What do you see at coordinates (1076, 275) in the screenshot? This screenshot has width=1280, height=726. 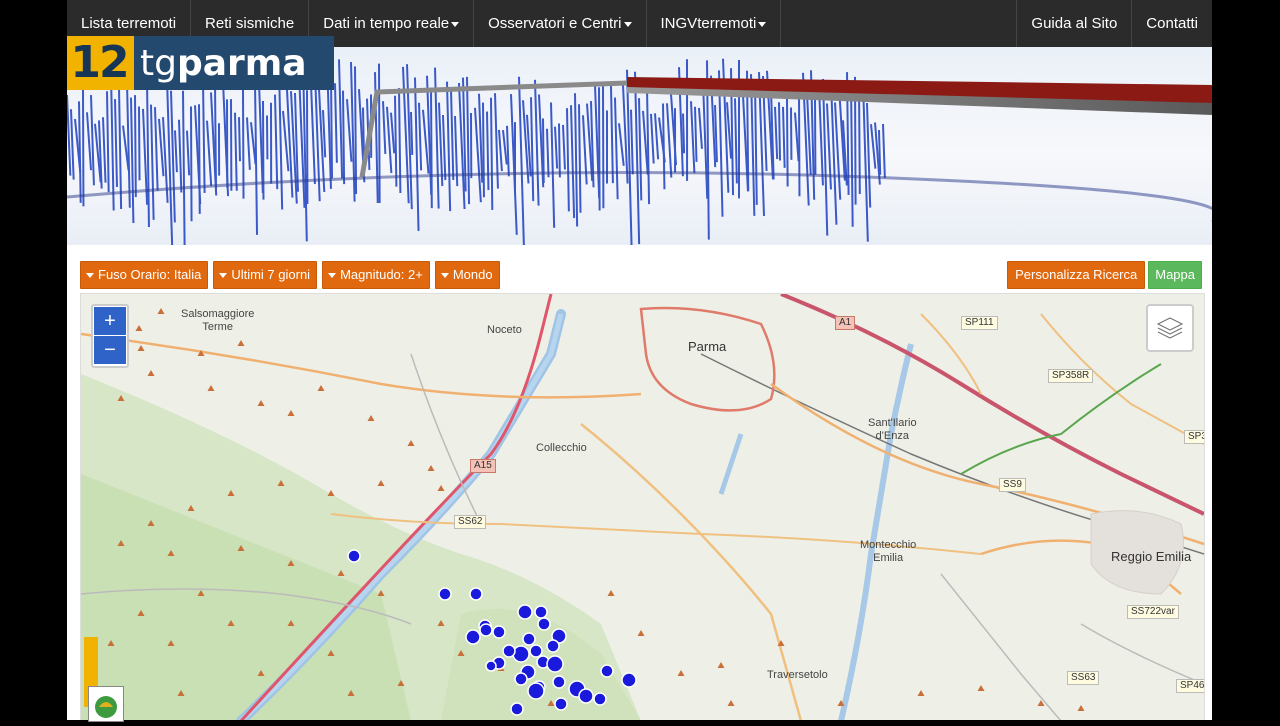 I see `customize-search-button: Personalizza Ricerca` at bounding box center [1076, 275].